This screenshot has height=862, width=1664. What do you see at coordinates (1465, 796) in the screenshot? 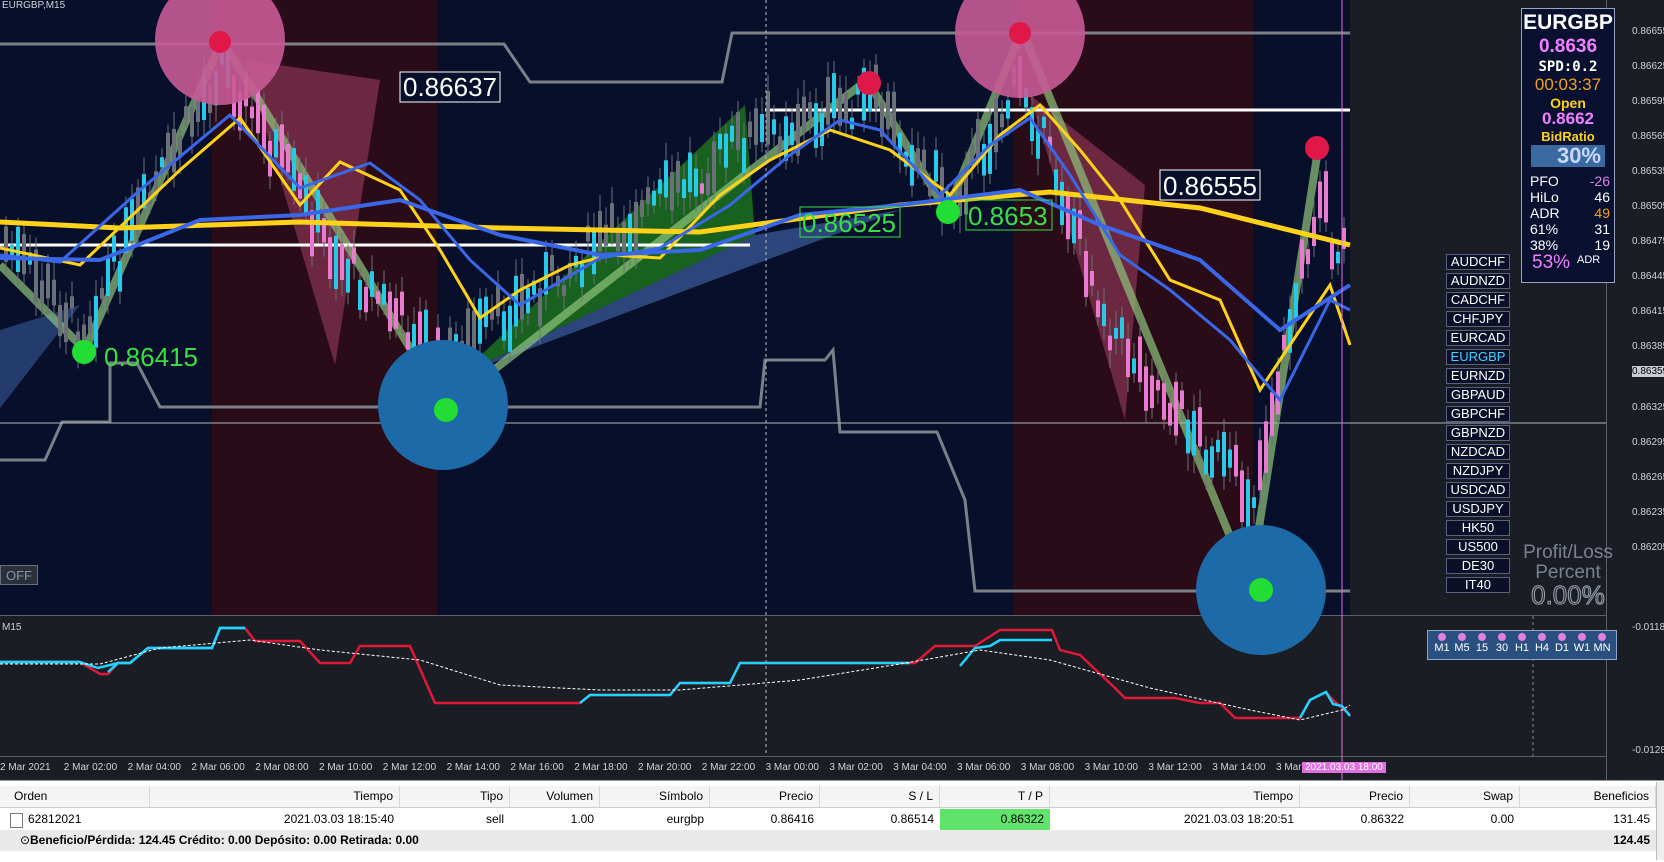
I see `column-header: Swap` at bounding box center [1465, 796].